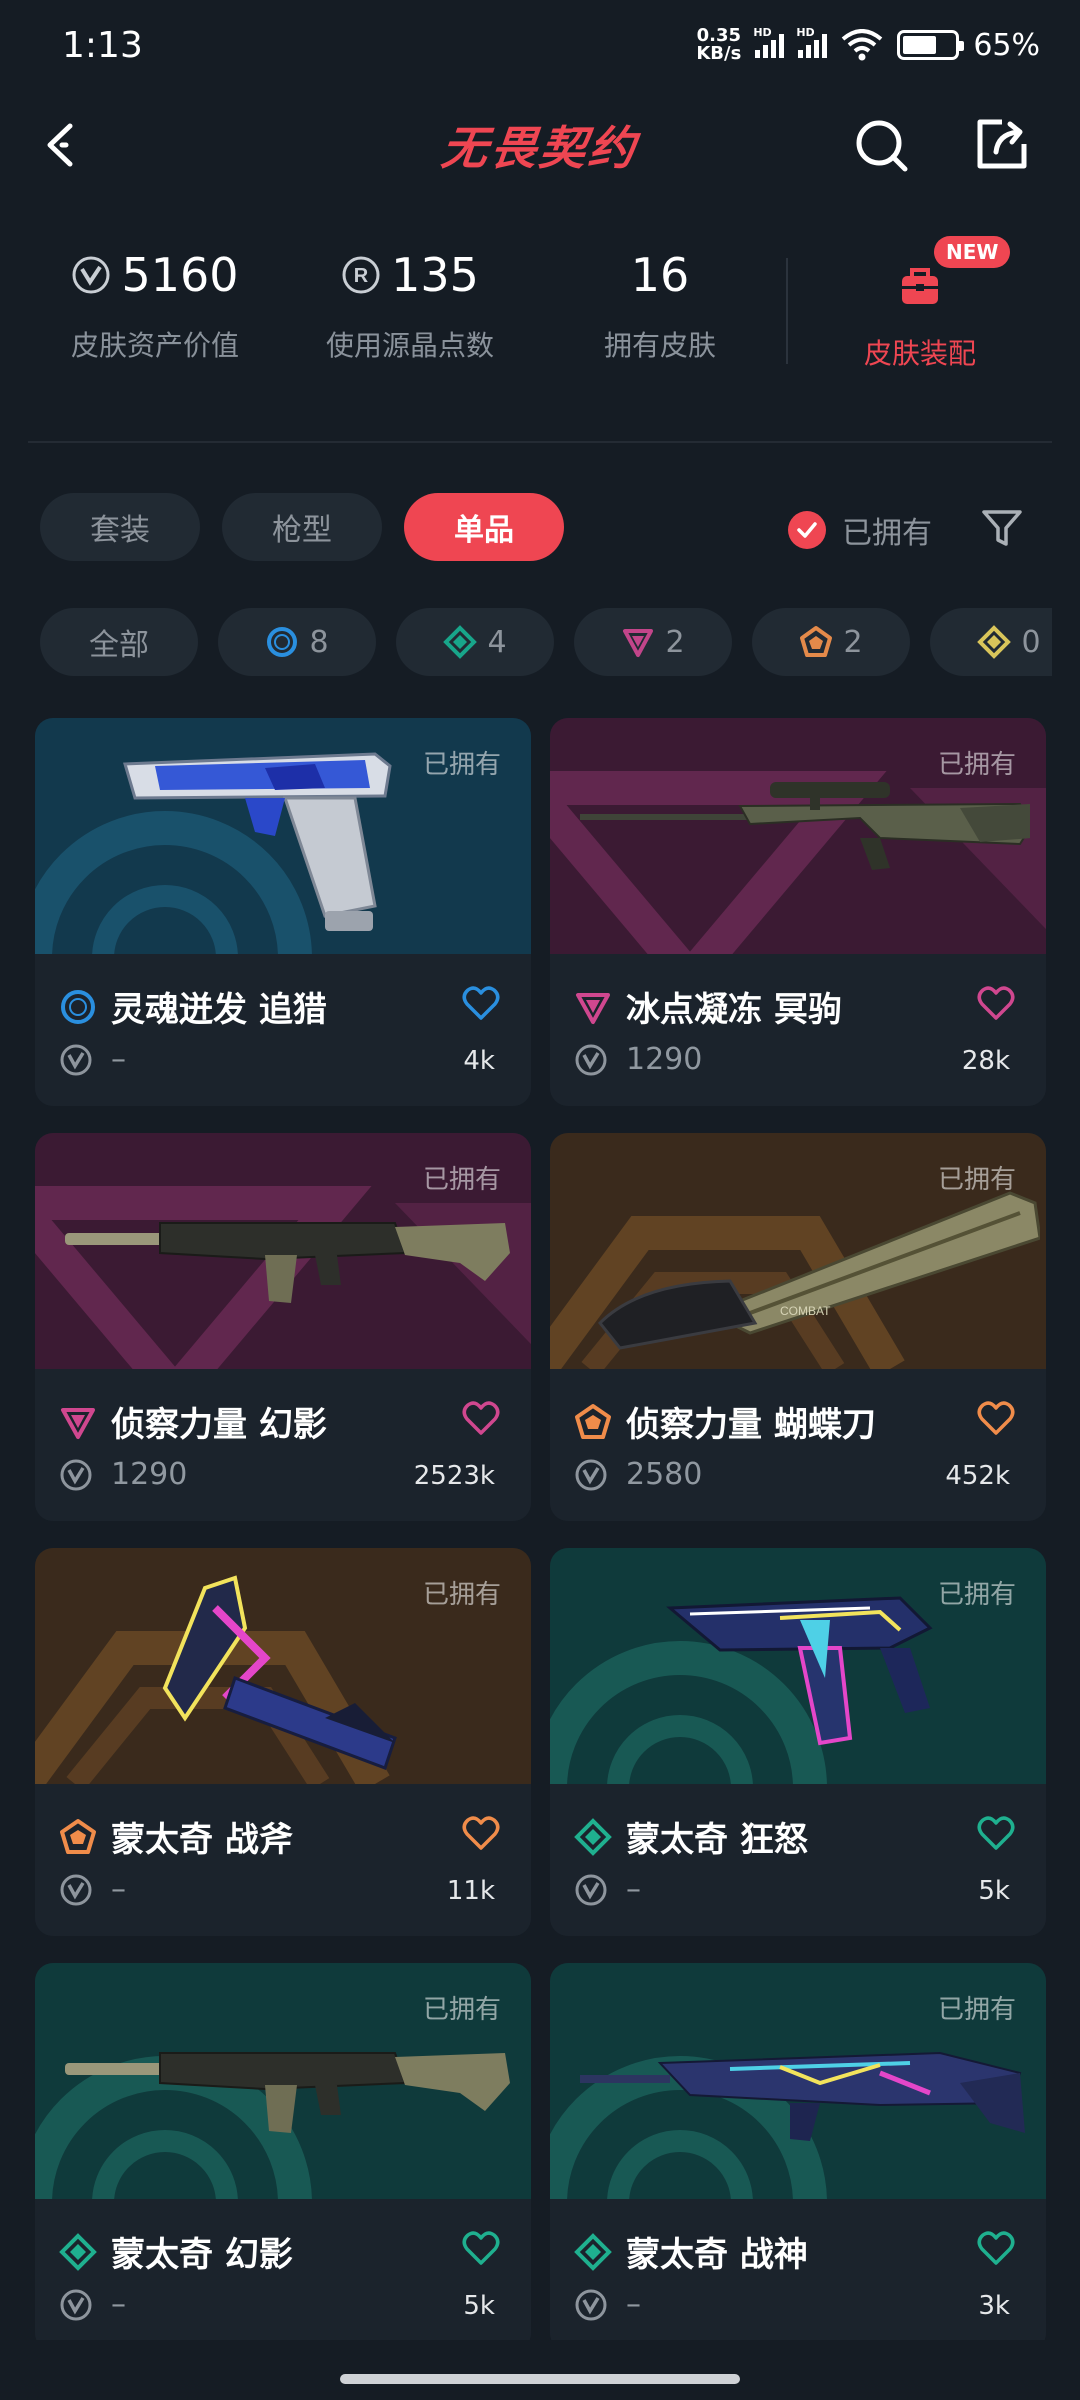  Describe the element at coordinates (1031, 642) in the screenshot. I see `chip-ultra-count: 0` at that location.